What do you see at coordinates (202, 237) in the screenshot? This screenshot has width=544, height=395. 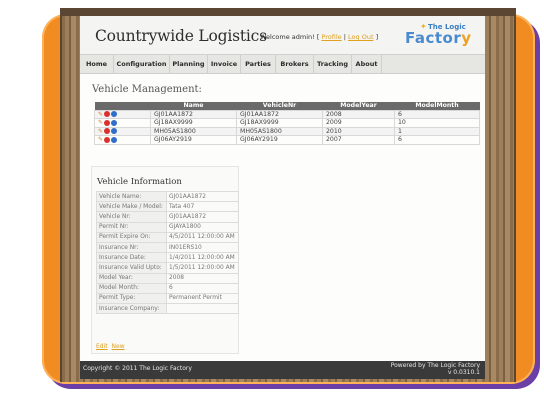 I see `info-value: 4/5/2011 12:00:00 AM` at bounding box center [202, 237].